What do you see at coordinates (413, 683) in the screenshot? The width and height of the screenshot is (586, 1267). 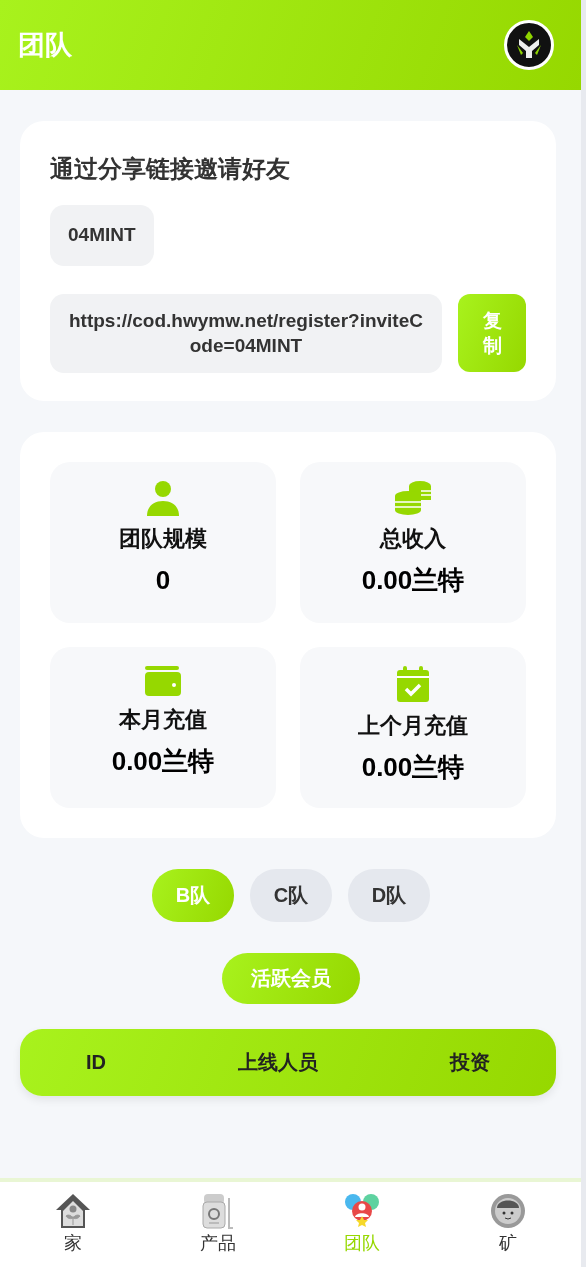 I see `calendar-icon` at bounding box center [413, 683].